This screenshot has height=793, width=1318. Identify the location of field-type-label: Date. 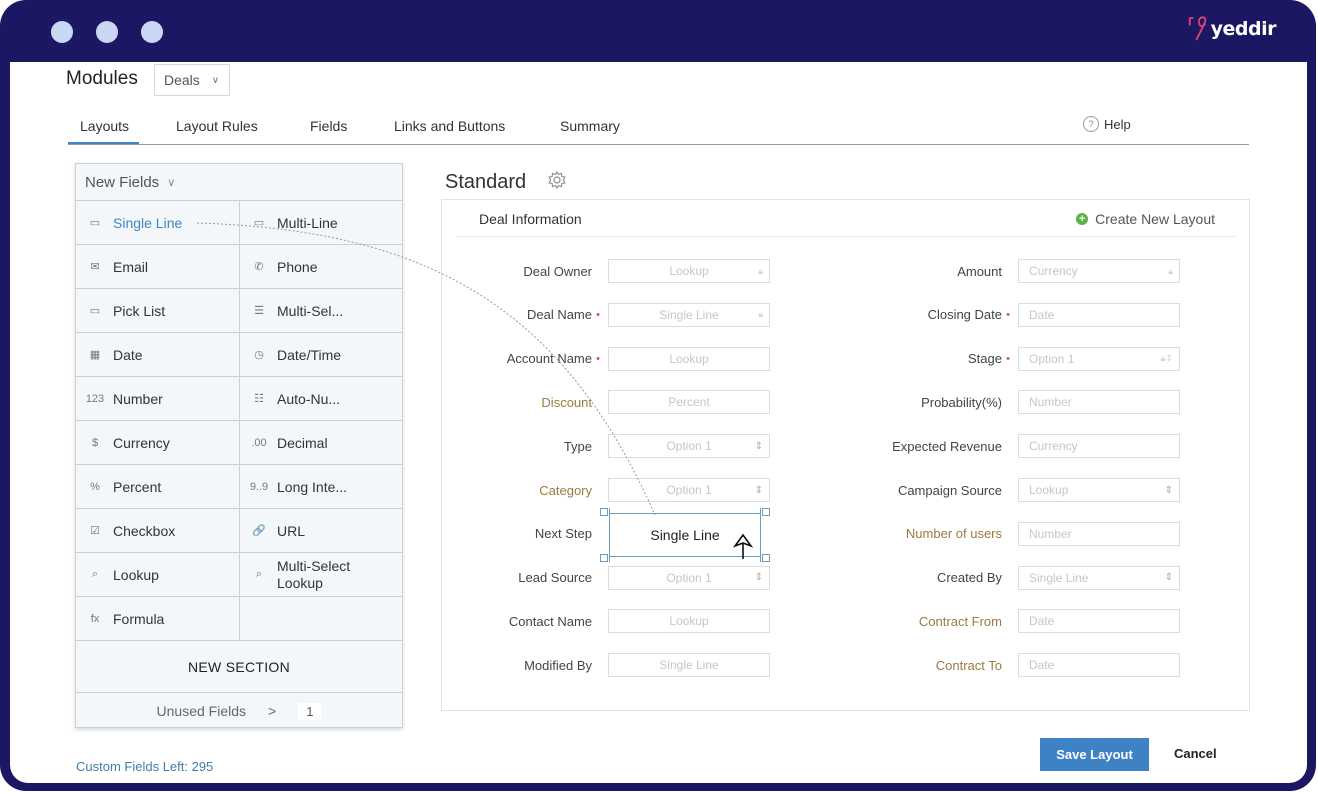
(128, 354).